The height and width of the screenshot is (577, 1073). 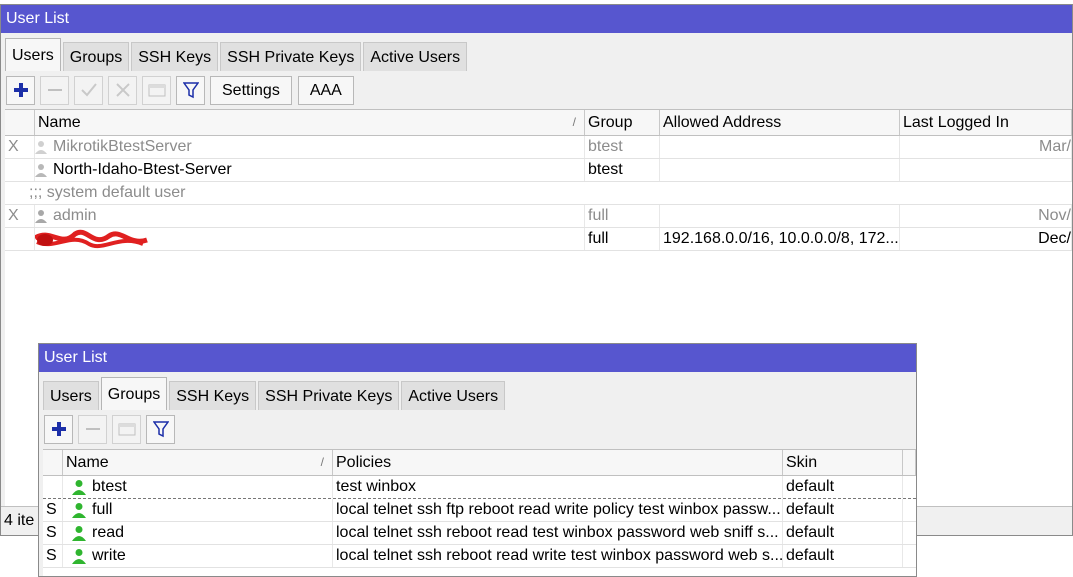 What do you see at coordinates (310, 216) in the screenshot?
I see `row-name: admin` at bounding box center [310, 216].